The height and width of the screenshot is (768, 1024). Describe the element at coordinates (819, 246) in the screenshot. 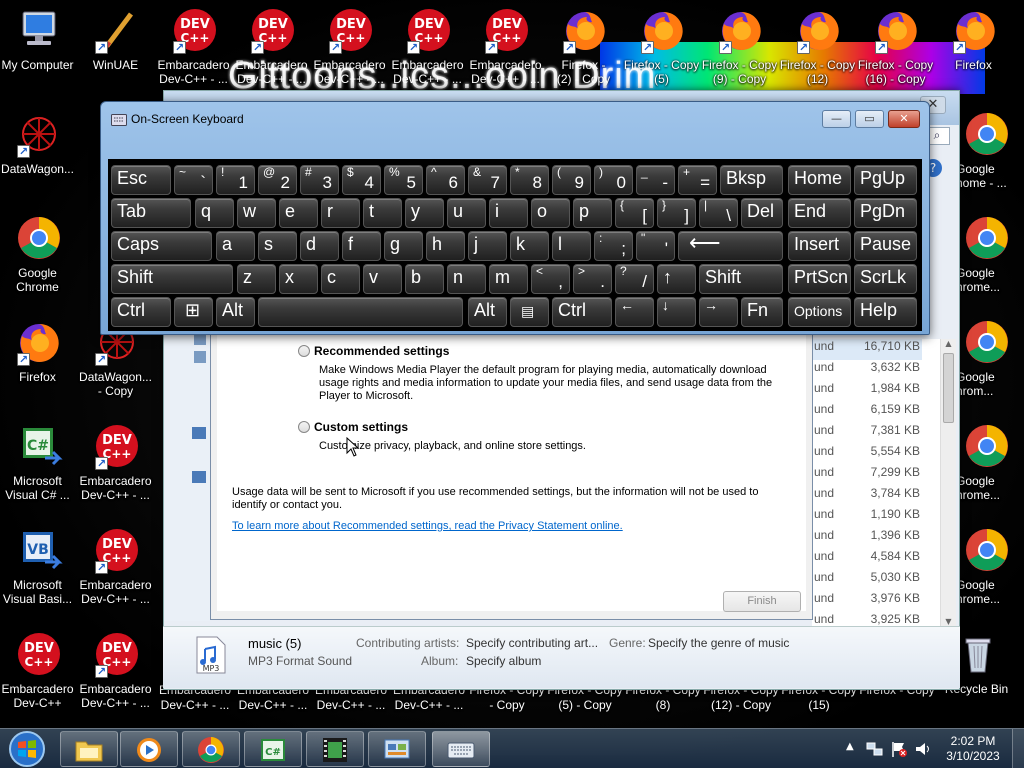

I see `key-insert: Insert` at that location.